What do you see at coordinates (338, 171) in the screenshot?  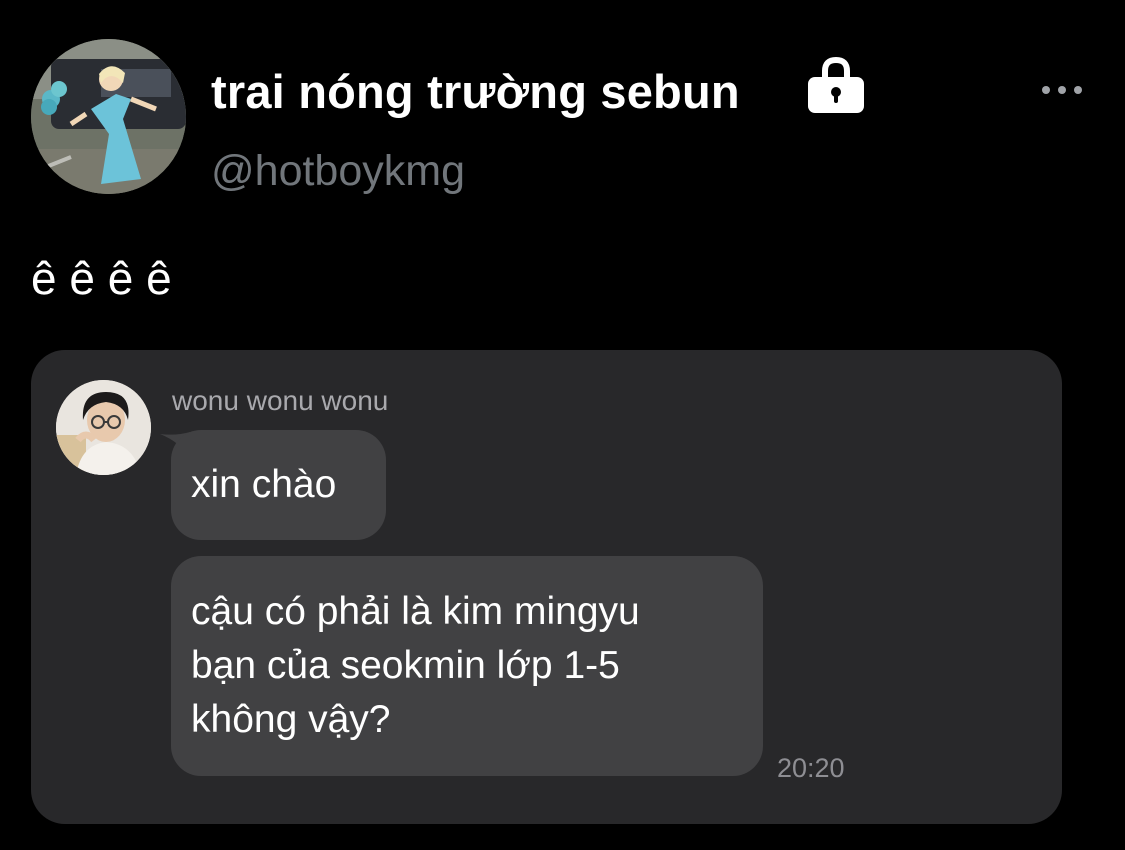 I see `user-handle: @hotboykmg` at bounding box center [338, 171].